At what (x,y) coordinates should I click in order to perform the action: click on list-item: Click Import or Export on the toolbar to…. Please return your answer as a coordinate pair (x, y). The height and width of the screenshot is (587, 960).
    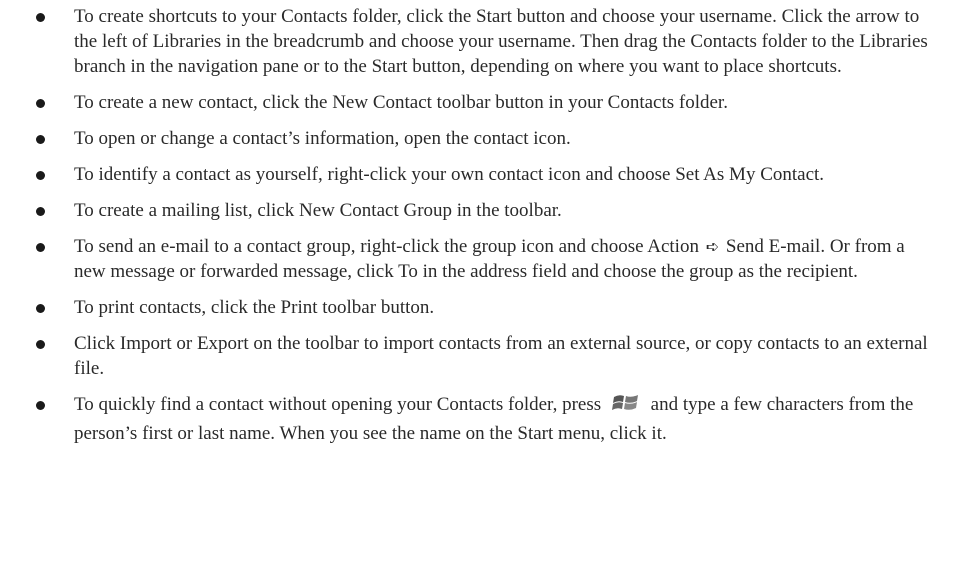
    Looking at the image, I should click on (485, 356).